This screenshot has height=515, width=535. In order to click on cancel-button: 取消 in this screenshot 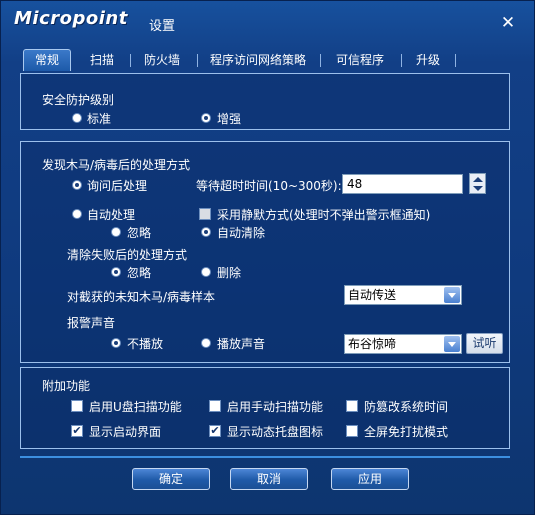, I will do `click(269, 479)`.